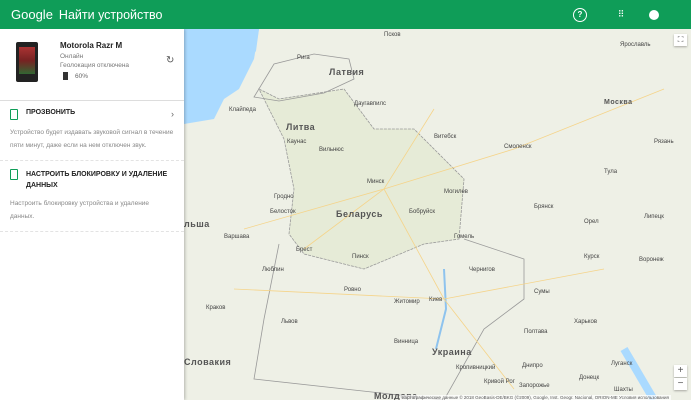  I want to click on city-label: Витебск, so click(445, 137).